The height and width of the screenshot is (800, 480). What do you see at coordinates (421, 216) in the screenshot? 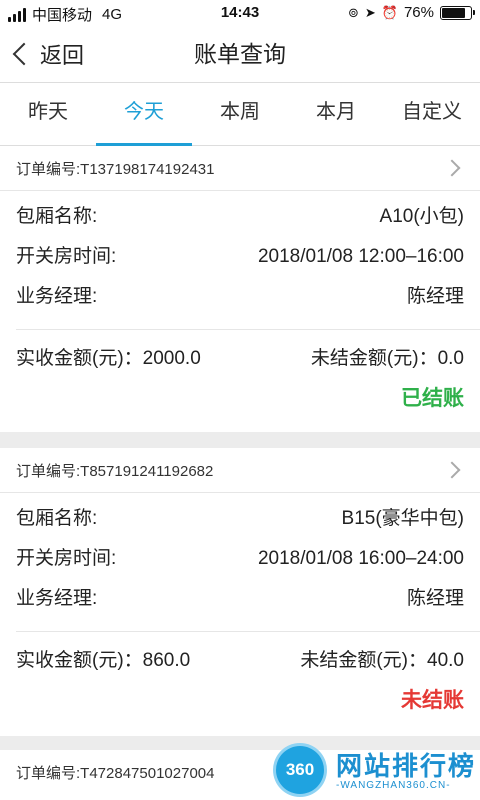
I see `room-value: A10(小包)` at bounding box center [421, 216].